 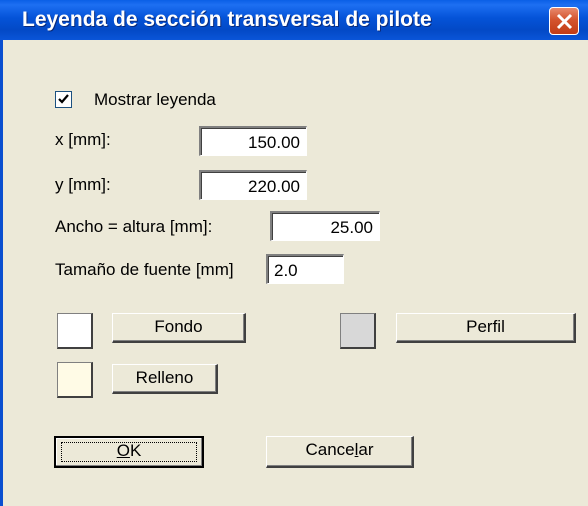 What do you see at coordinates (253, 185) in the screenshot?
I see `y-input: 220.00` at bounding box center [253, 185].